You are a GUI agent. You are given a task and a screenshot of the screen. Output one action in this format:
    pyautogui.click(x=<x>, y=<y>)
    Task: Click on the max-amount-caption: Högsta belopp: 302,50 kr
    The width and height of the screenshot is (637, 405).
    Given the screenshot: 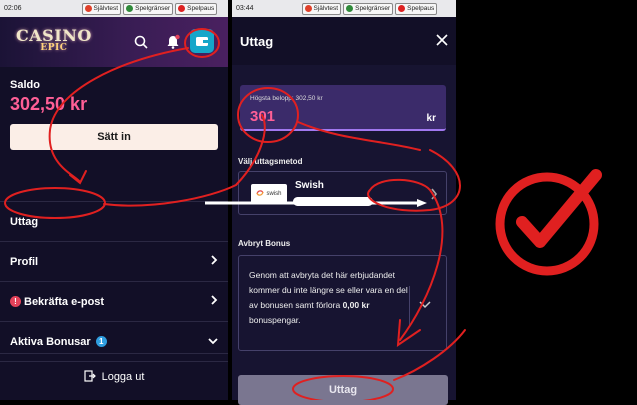 What is the action you would take?
    pyautogui.click(x=286, y=98)
    